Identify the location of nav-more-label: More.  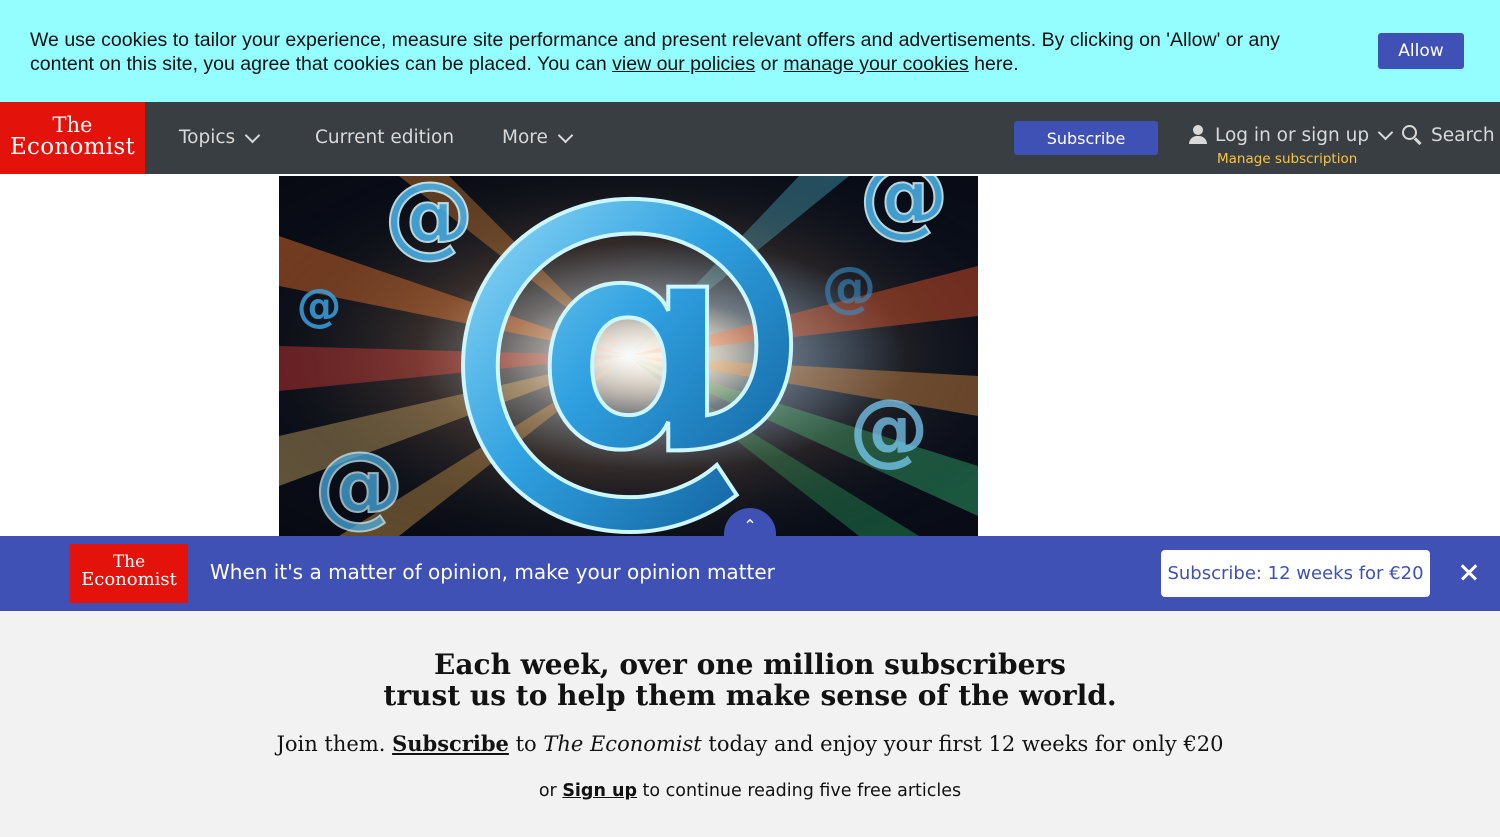
(525, 137).